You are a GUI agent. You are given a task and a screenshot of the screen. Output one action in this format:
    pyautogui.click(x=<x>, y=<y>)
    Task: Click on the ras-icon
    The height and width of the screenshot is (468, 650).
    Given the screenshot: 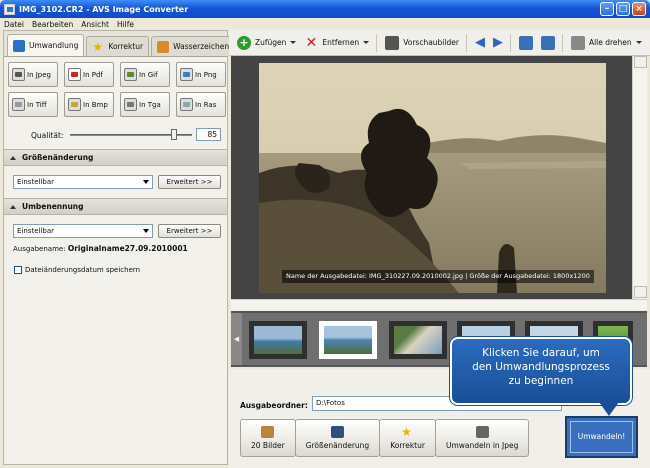 What is the action you would take?
    pyautogui.click(x=186, y=104)
    